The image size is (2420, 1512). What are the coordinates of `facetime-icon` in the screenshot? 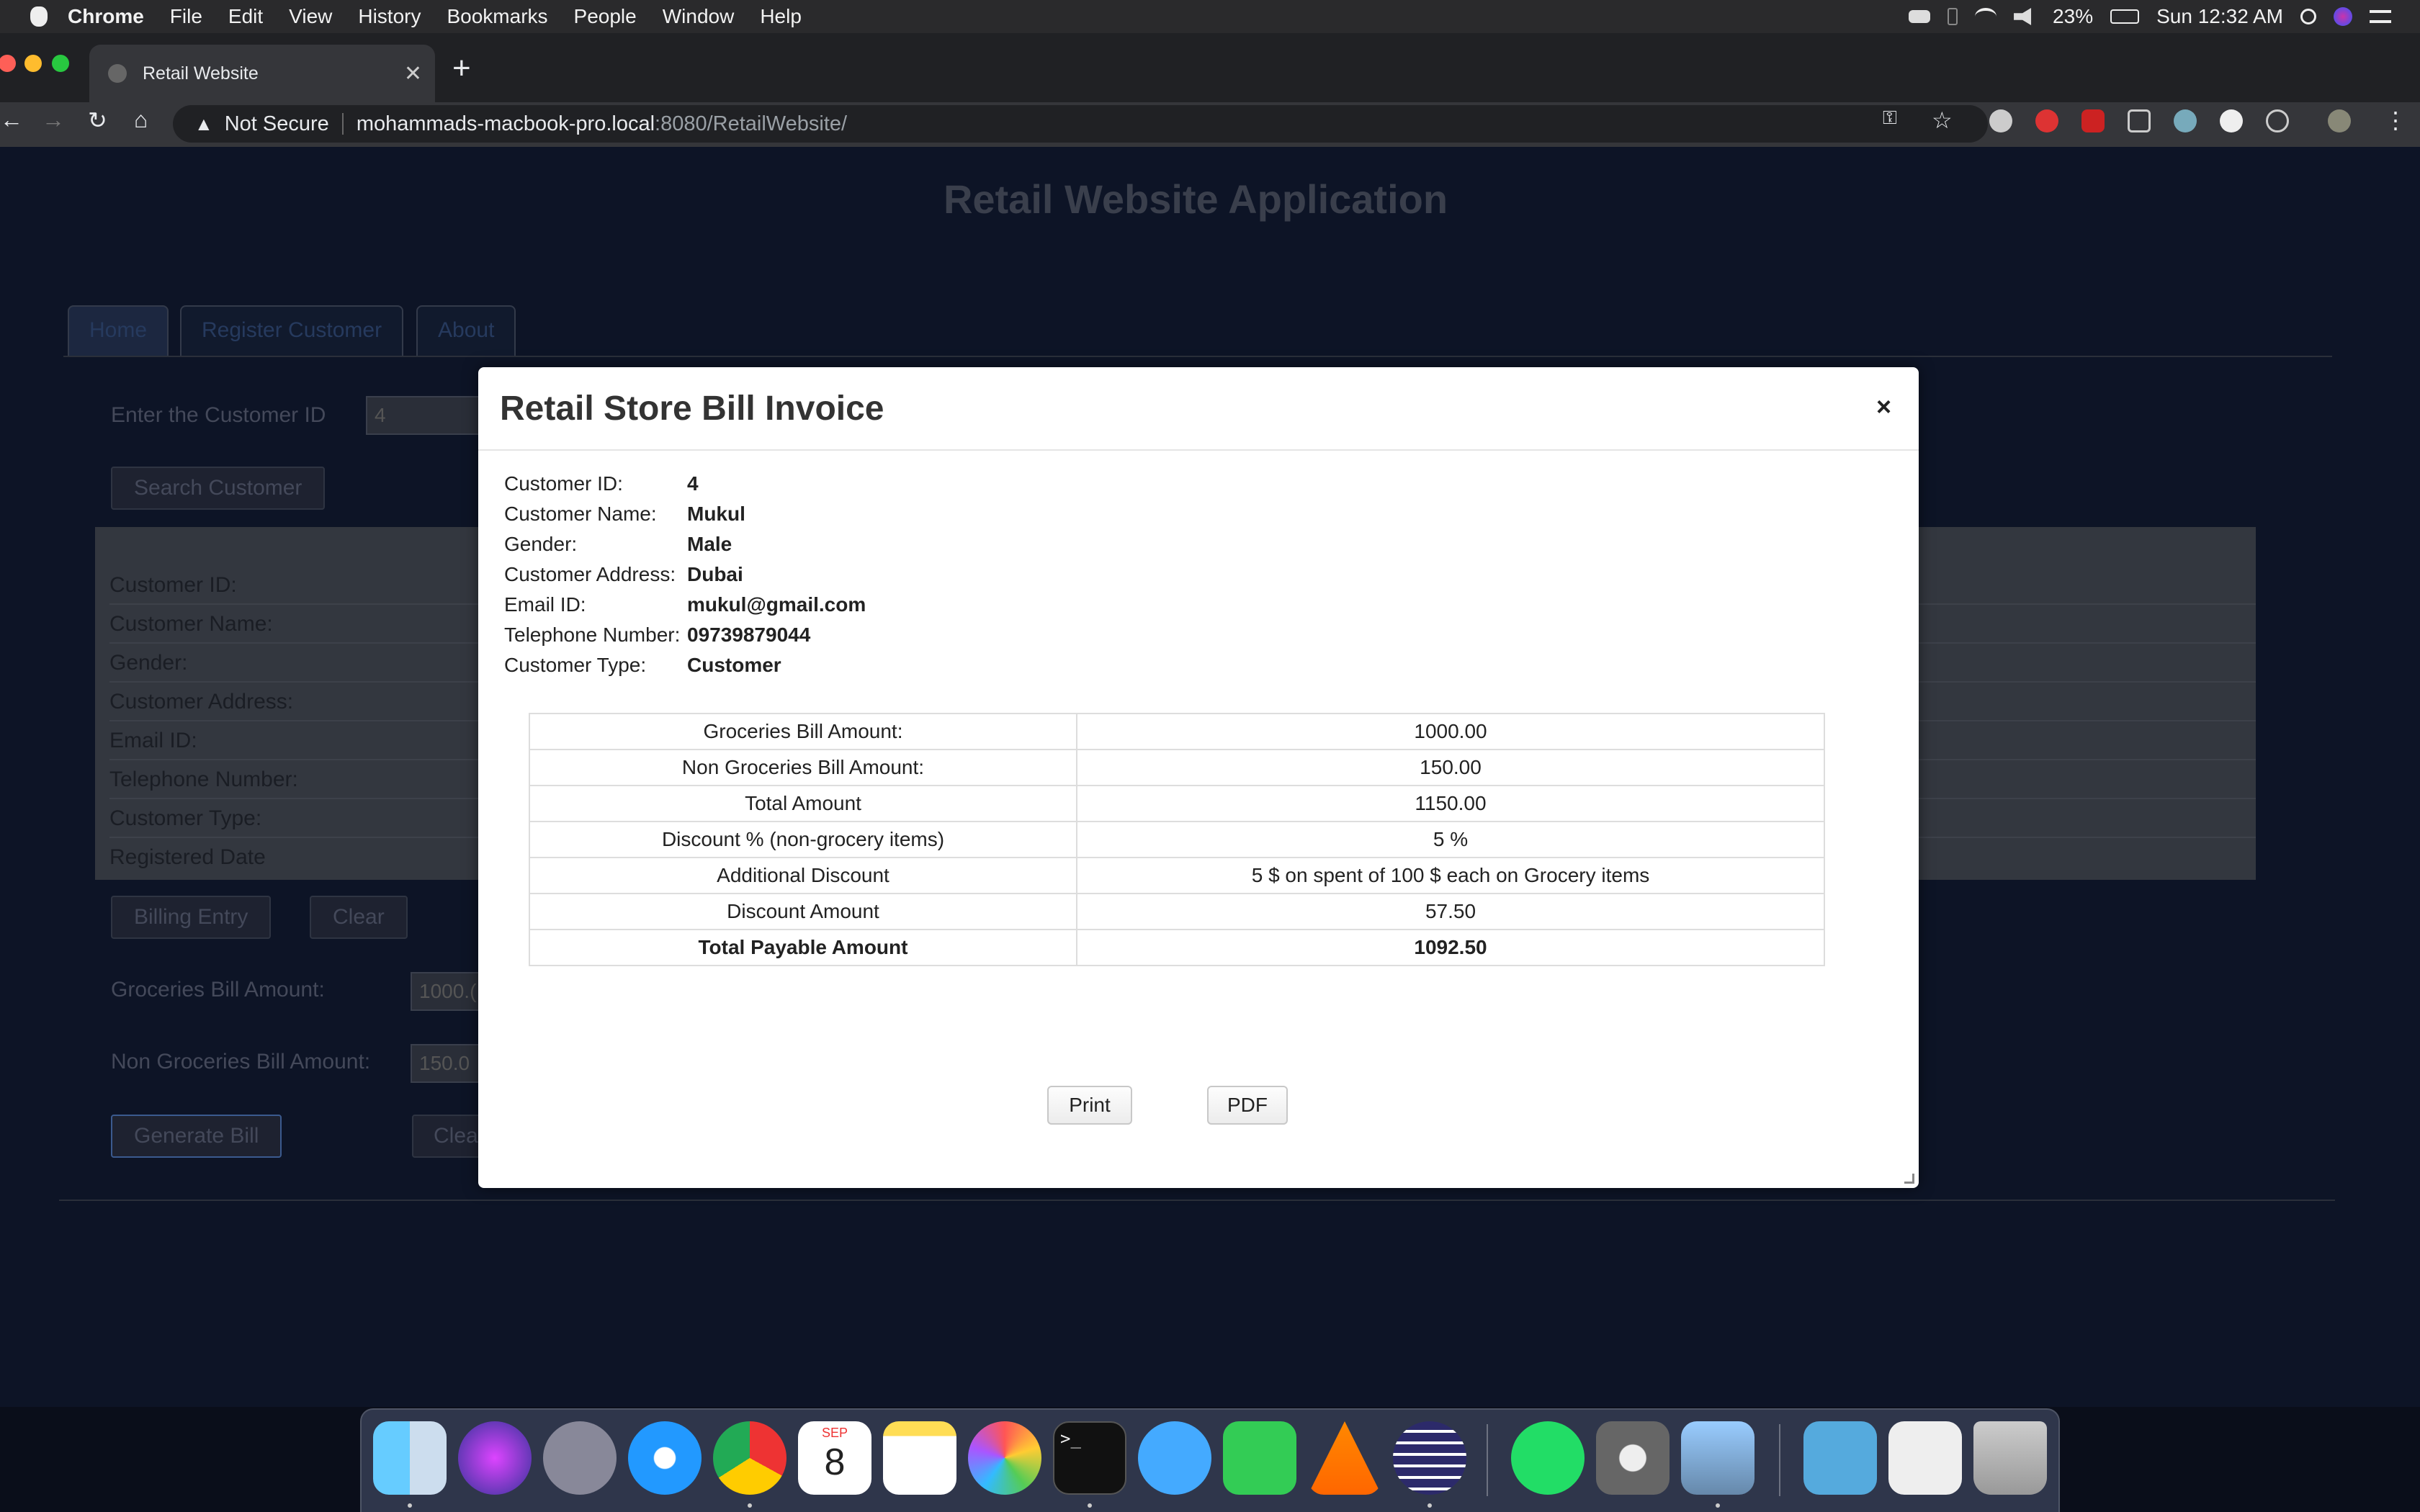 It's located at (1259, 1458).